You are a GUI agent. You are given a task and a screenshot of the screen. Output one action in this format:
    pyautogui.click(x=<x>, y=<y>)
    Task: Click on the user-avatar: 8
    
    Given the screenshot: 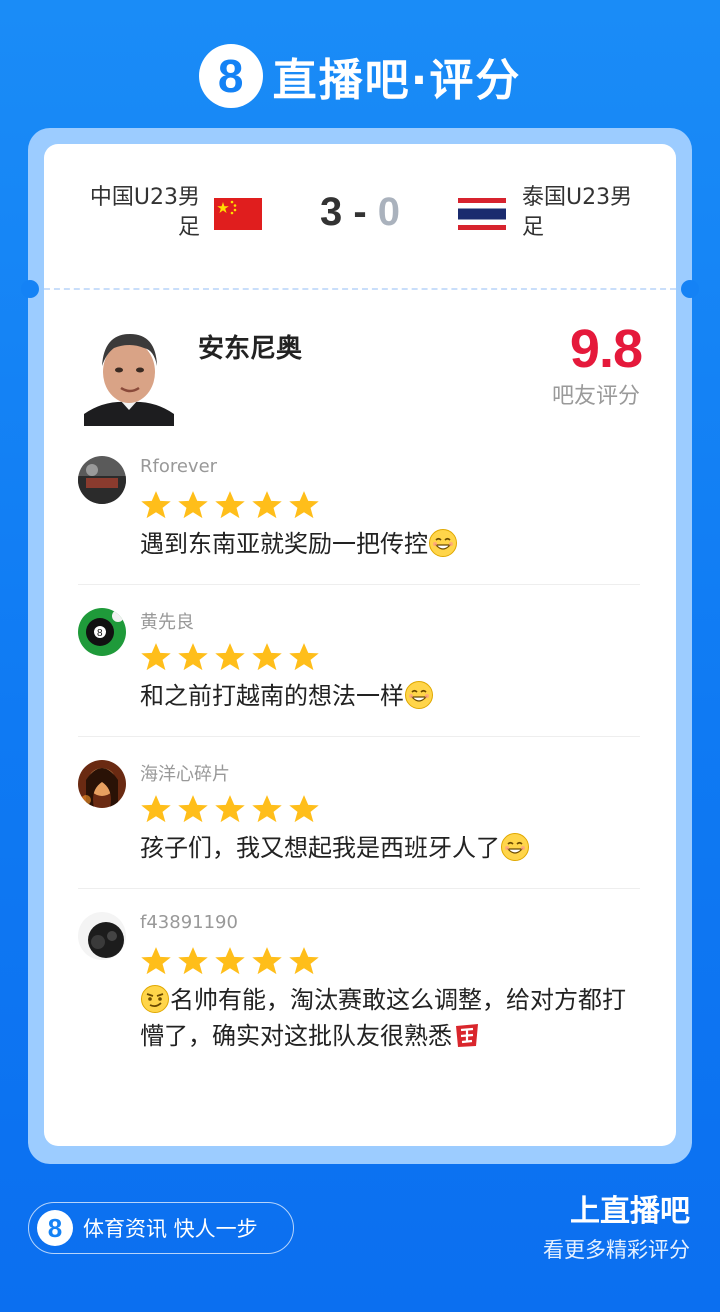 What is the action you would take?
    pyautogui.click(x=102, y=632)
    